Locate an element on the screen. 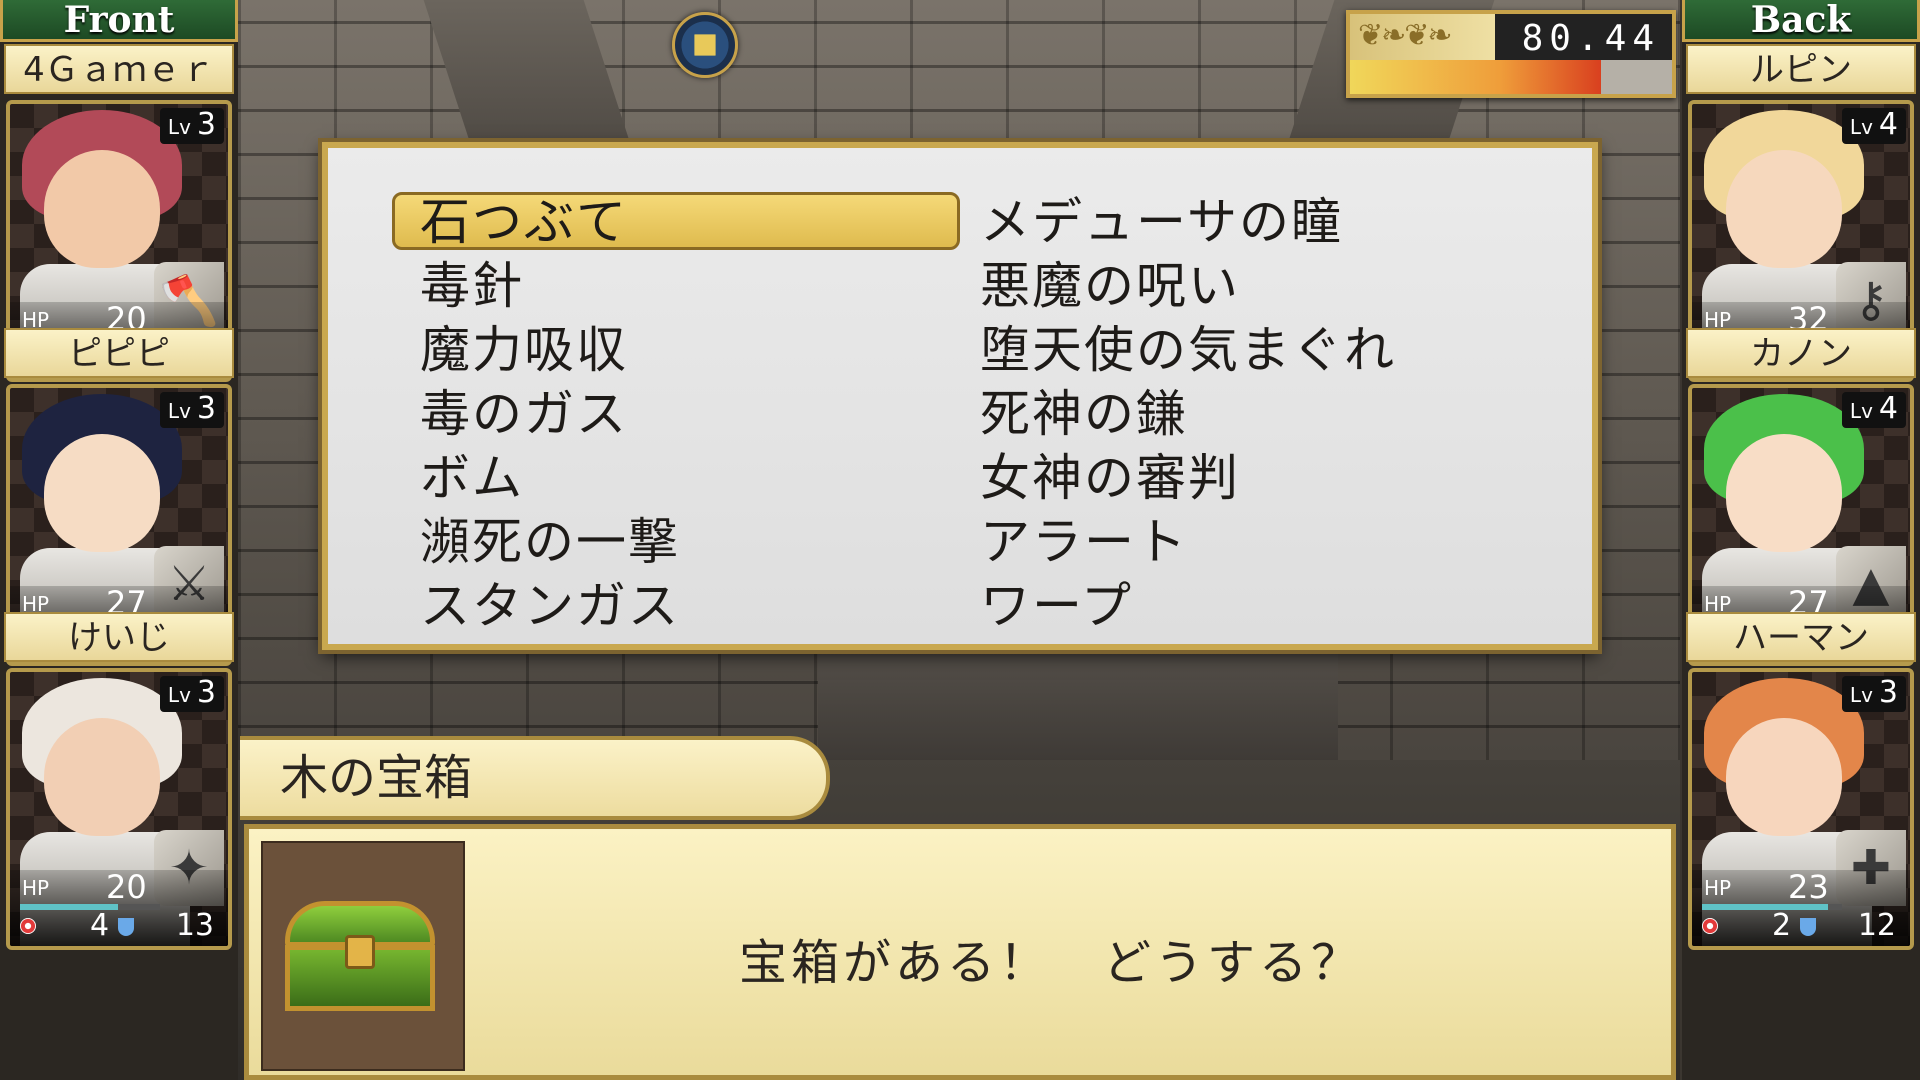 The height and width of the screenshot is (1080, 1920). spell-menu-item: 石つぶて is located at coordinates (676, 222).